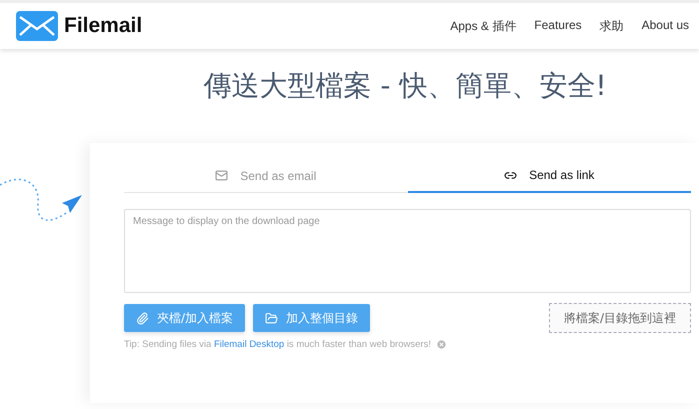  I want to click on nav-link: Features, so click(558, 26).